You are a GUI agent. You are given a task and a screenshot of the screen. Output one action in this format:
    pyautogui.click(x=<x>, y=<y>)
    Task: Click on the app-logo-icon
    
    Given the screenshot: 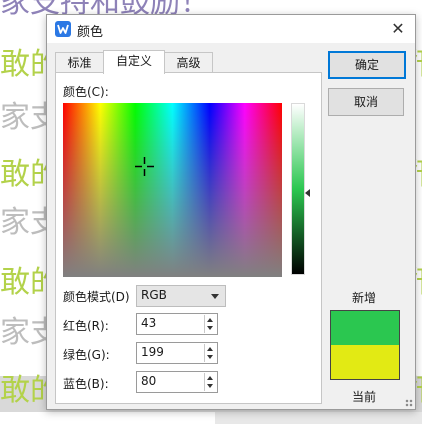 What is the action you would take?
    pyautogui.click(x=63, y=29)
    